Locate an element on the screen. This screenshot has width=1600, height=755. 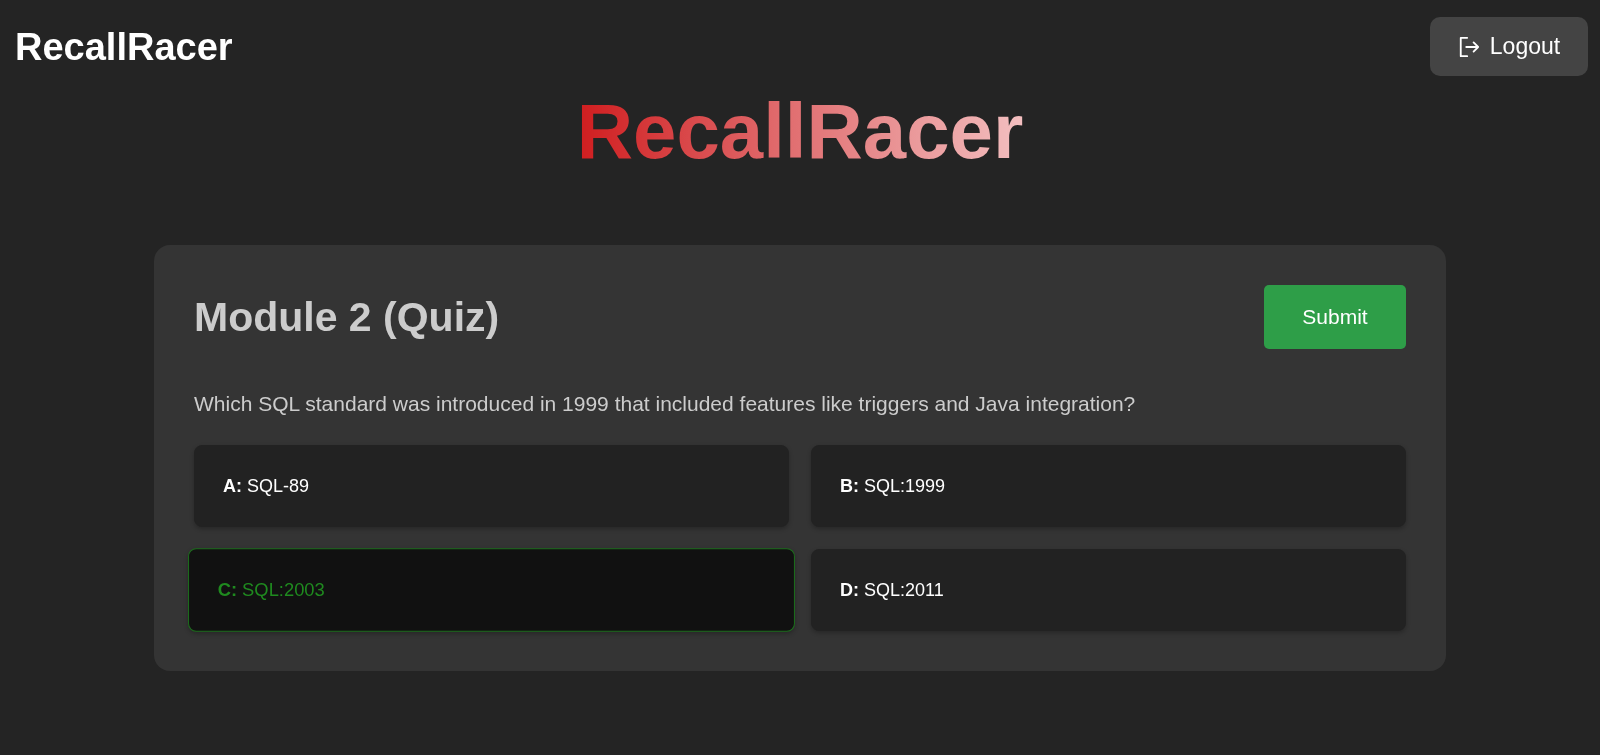
answer-option: D: SQL:2011 is located at coordinates (1108, 590).